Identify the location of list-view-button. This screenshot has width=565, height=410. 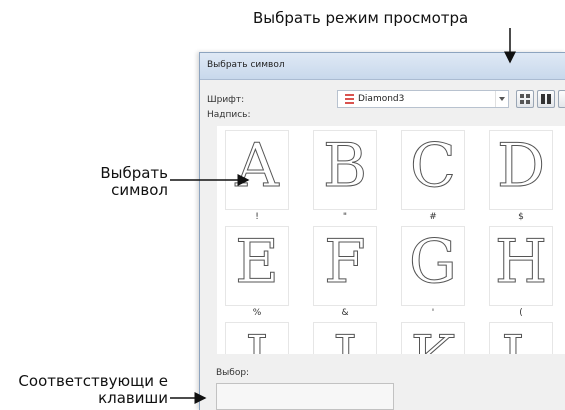
(561, 99).